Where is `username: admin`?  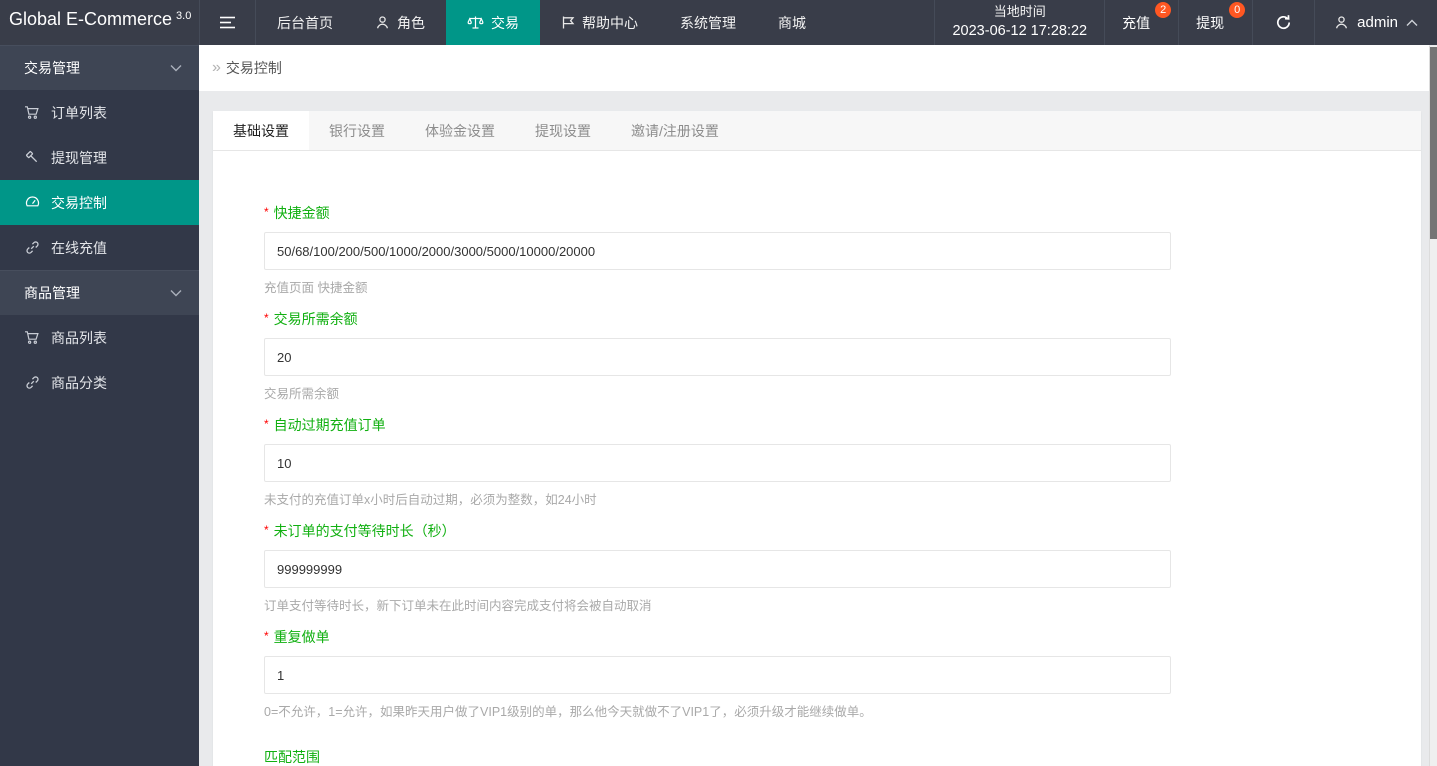 username: admin is located at coordinates (1377, 22).